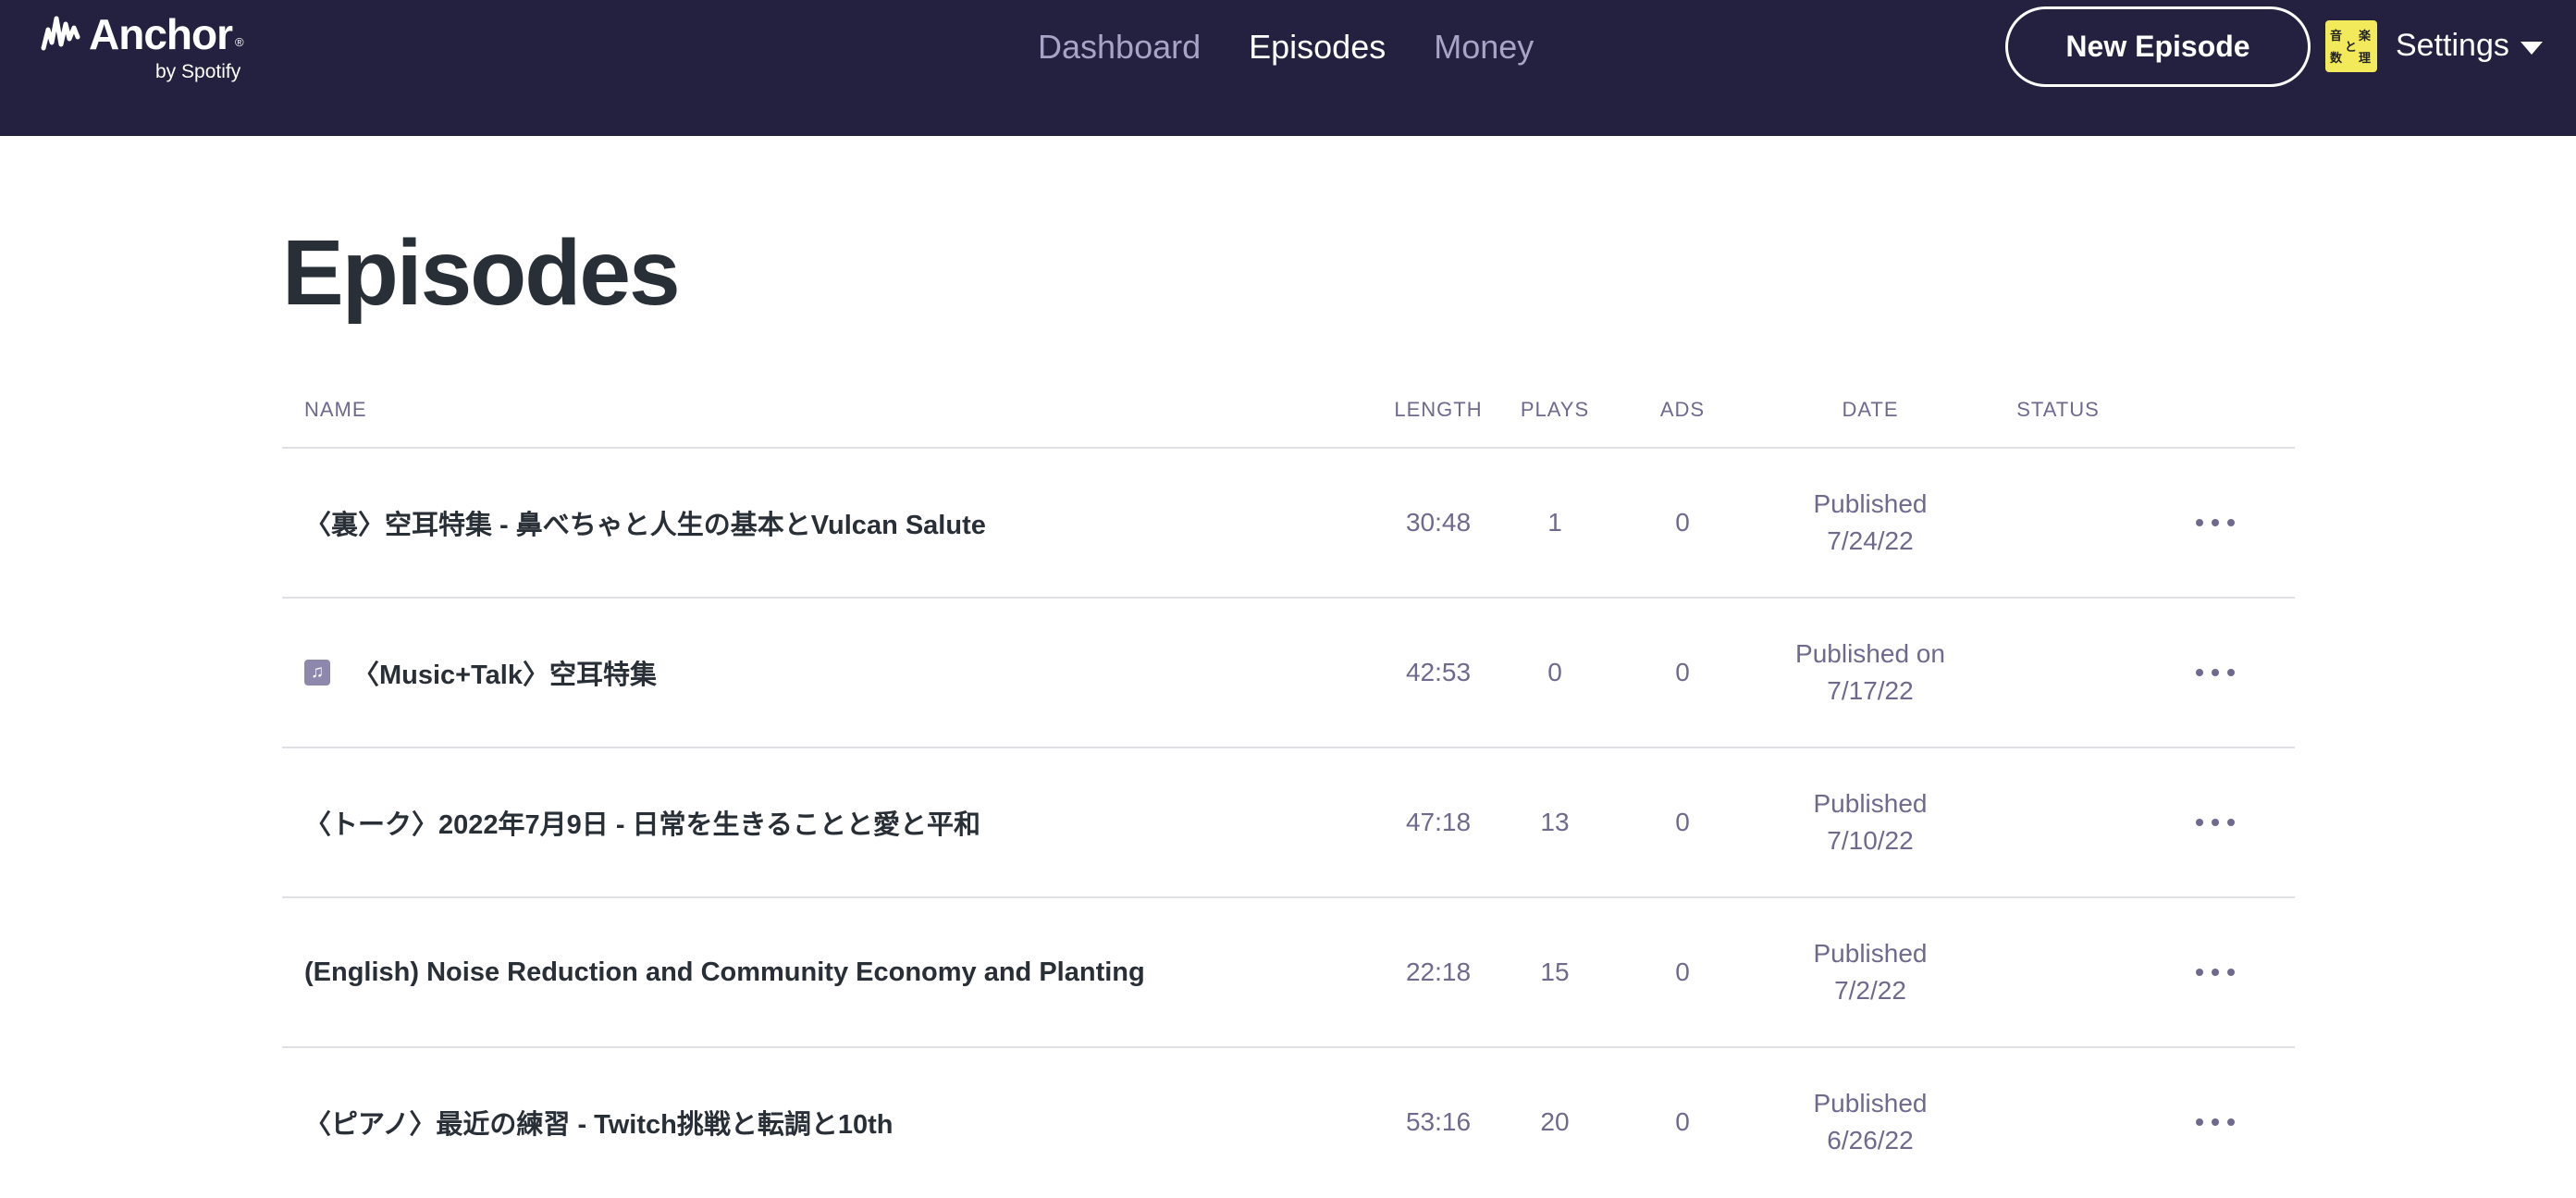 This screenshot has width=2576, height=1198. I want to click on column-header-status: STATUS, so click(2058, 410).